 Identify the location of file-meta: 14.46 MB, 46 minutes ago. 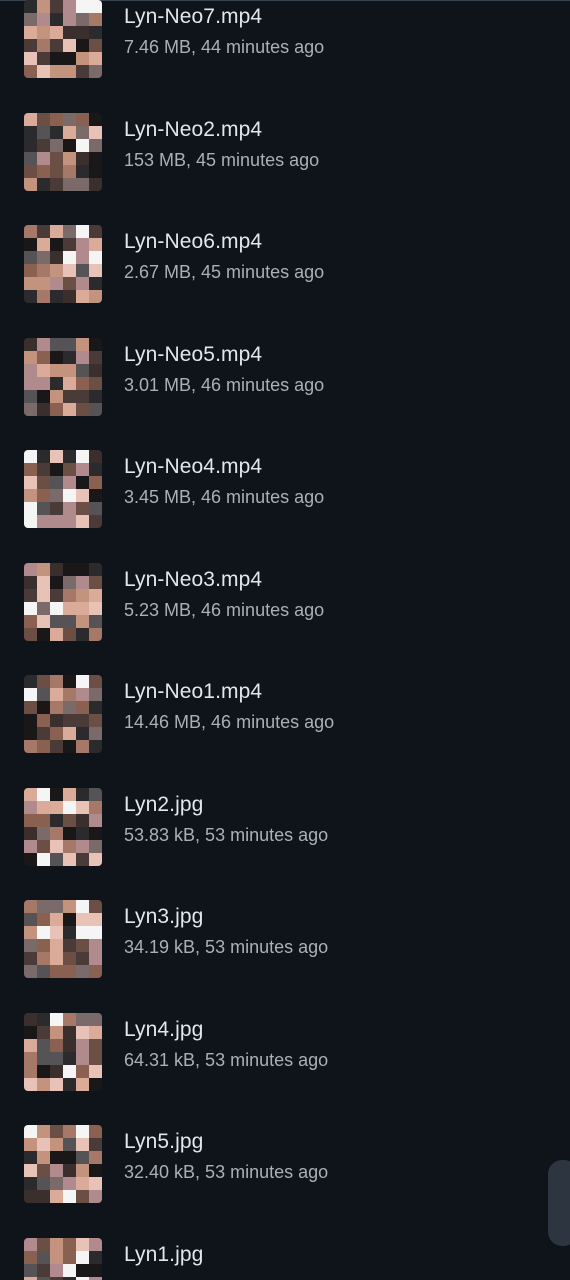
(229, 722).